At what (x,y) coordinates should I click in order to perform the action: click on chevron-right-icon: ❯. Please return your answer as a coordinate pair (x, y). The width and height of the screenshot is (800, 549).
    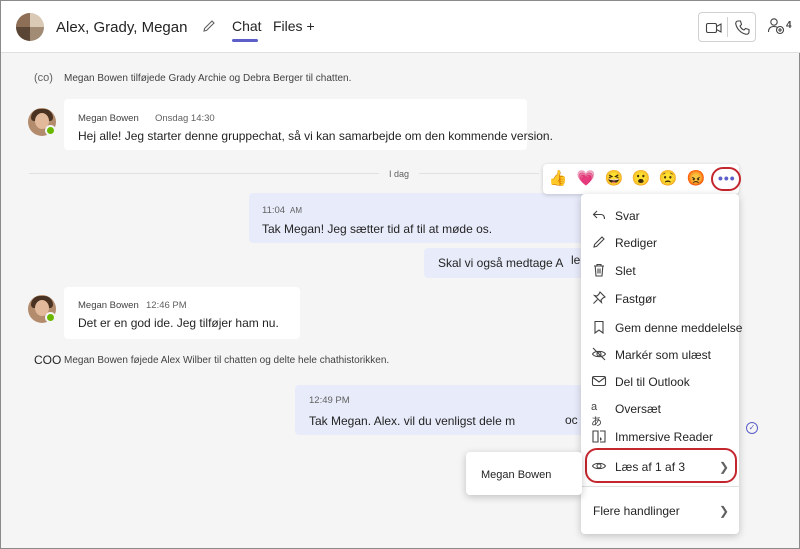
    Looking at the image, I should click on (723, 511).